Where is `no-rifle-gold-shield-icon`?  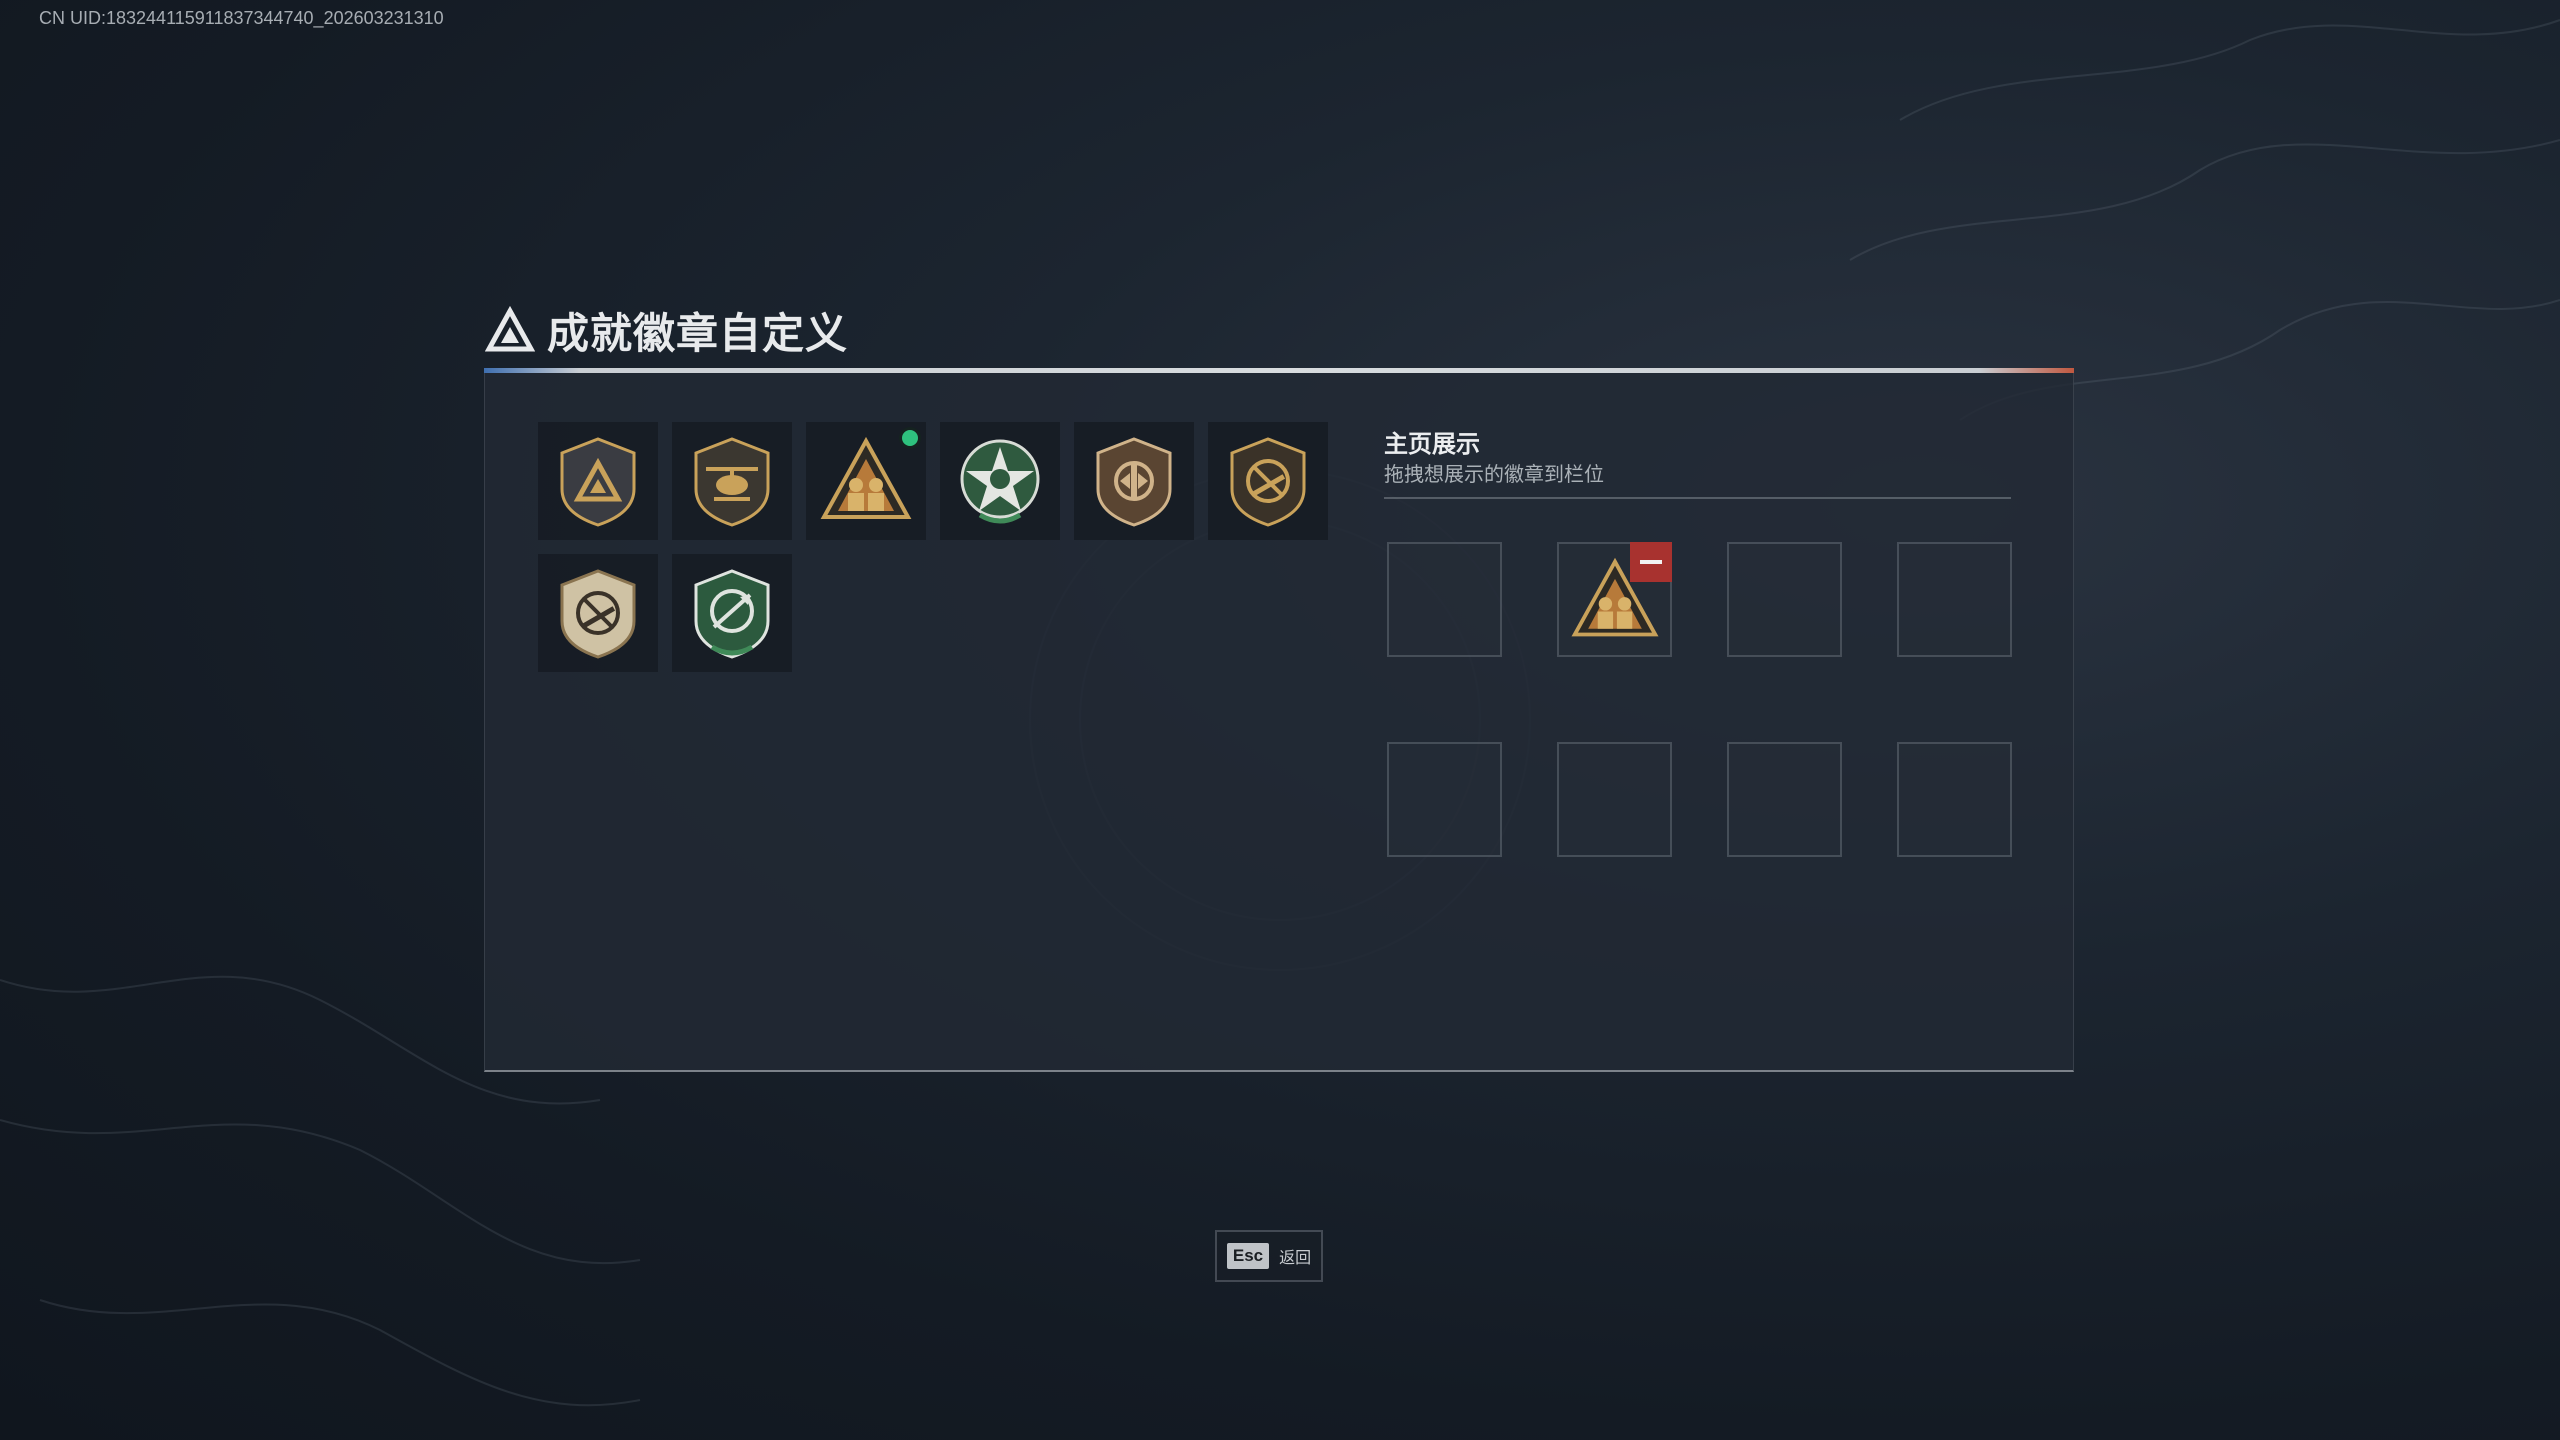 no-rifle-gold-shield-icon is located at coordinates (598, 614).